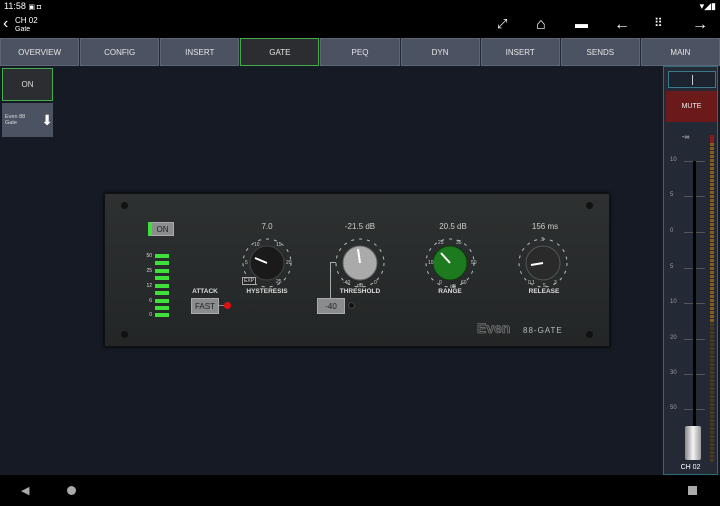 The width and height of the screenshot is (720, 506). Describe the element at coordinates (249, 281) in the screenshot. I see `exp-badge: EXP` at that location.